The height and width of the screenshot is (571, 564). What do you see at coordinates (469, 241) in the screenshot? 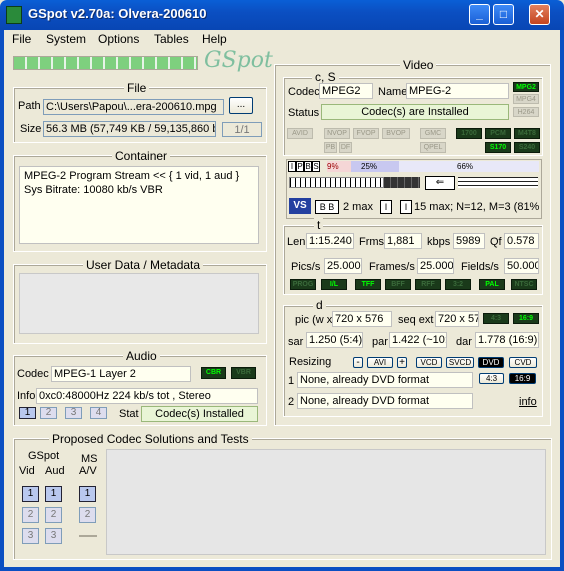
I see `kbps-field: 5989` at bounding box center [469, 241].